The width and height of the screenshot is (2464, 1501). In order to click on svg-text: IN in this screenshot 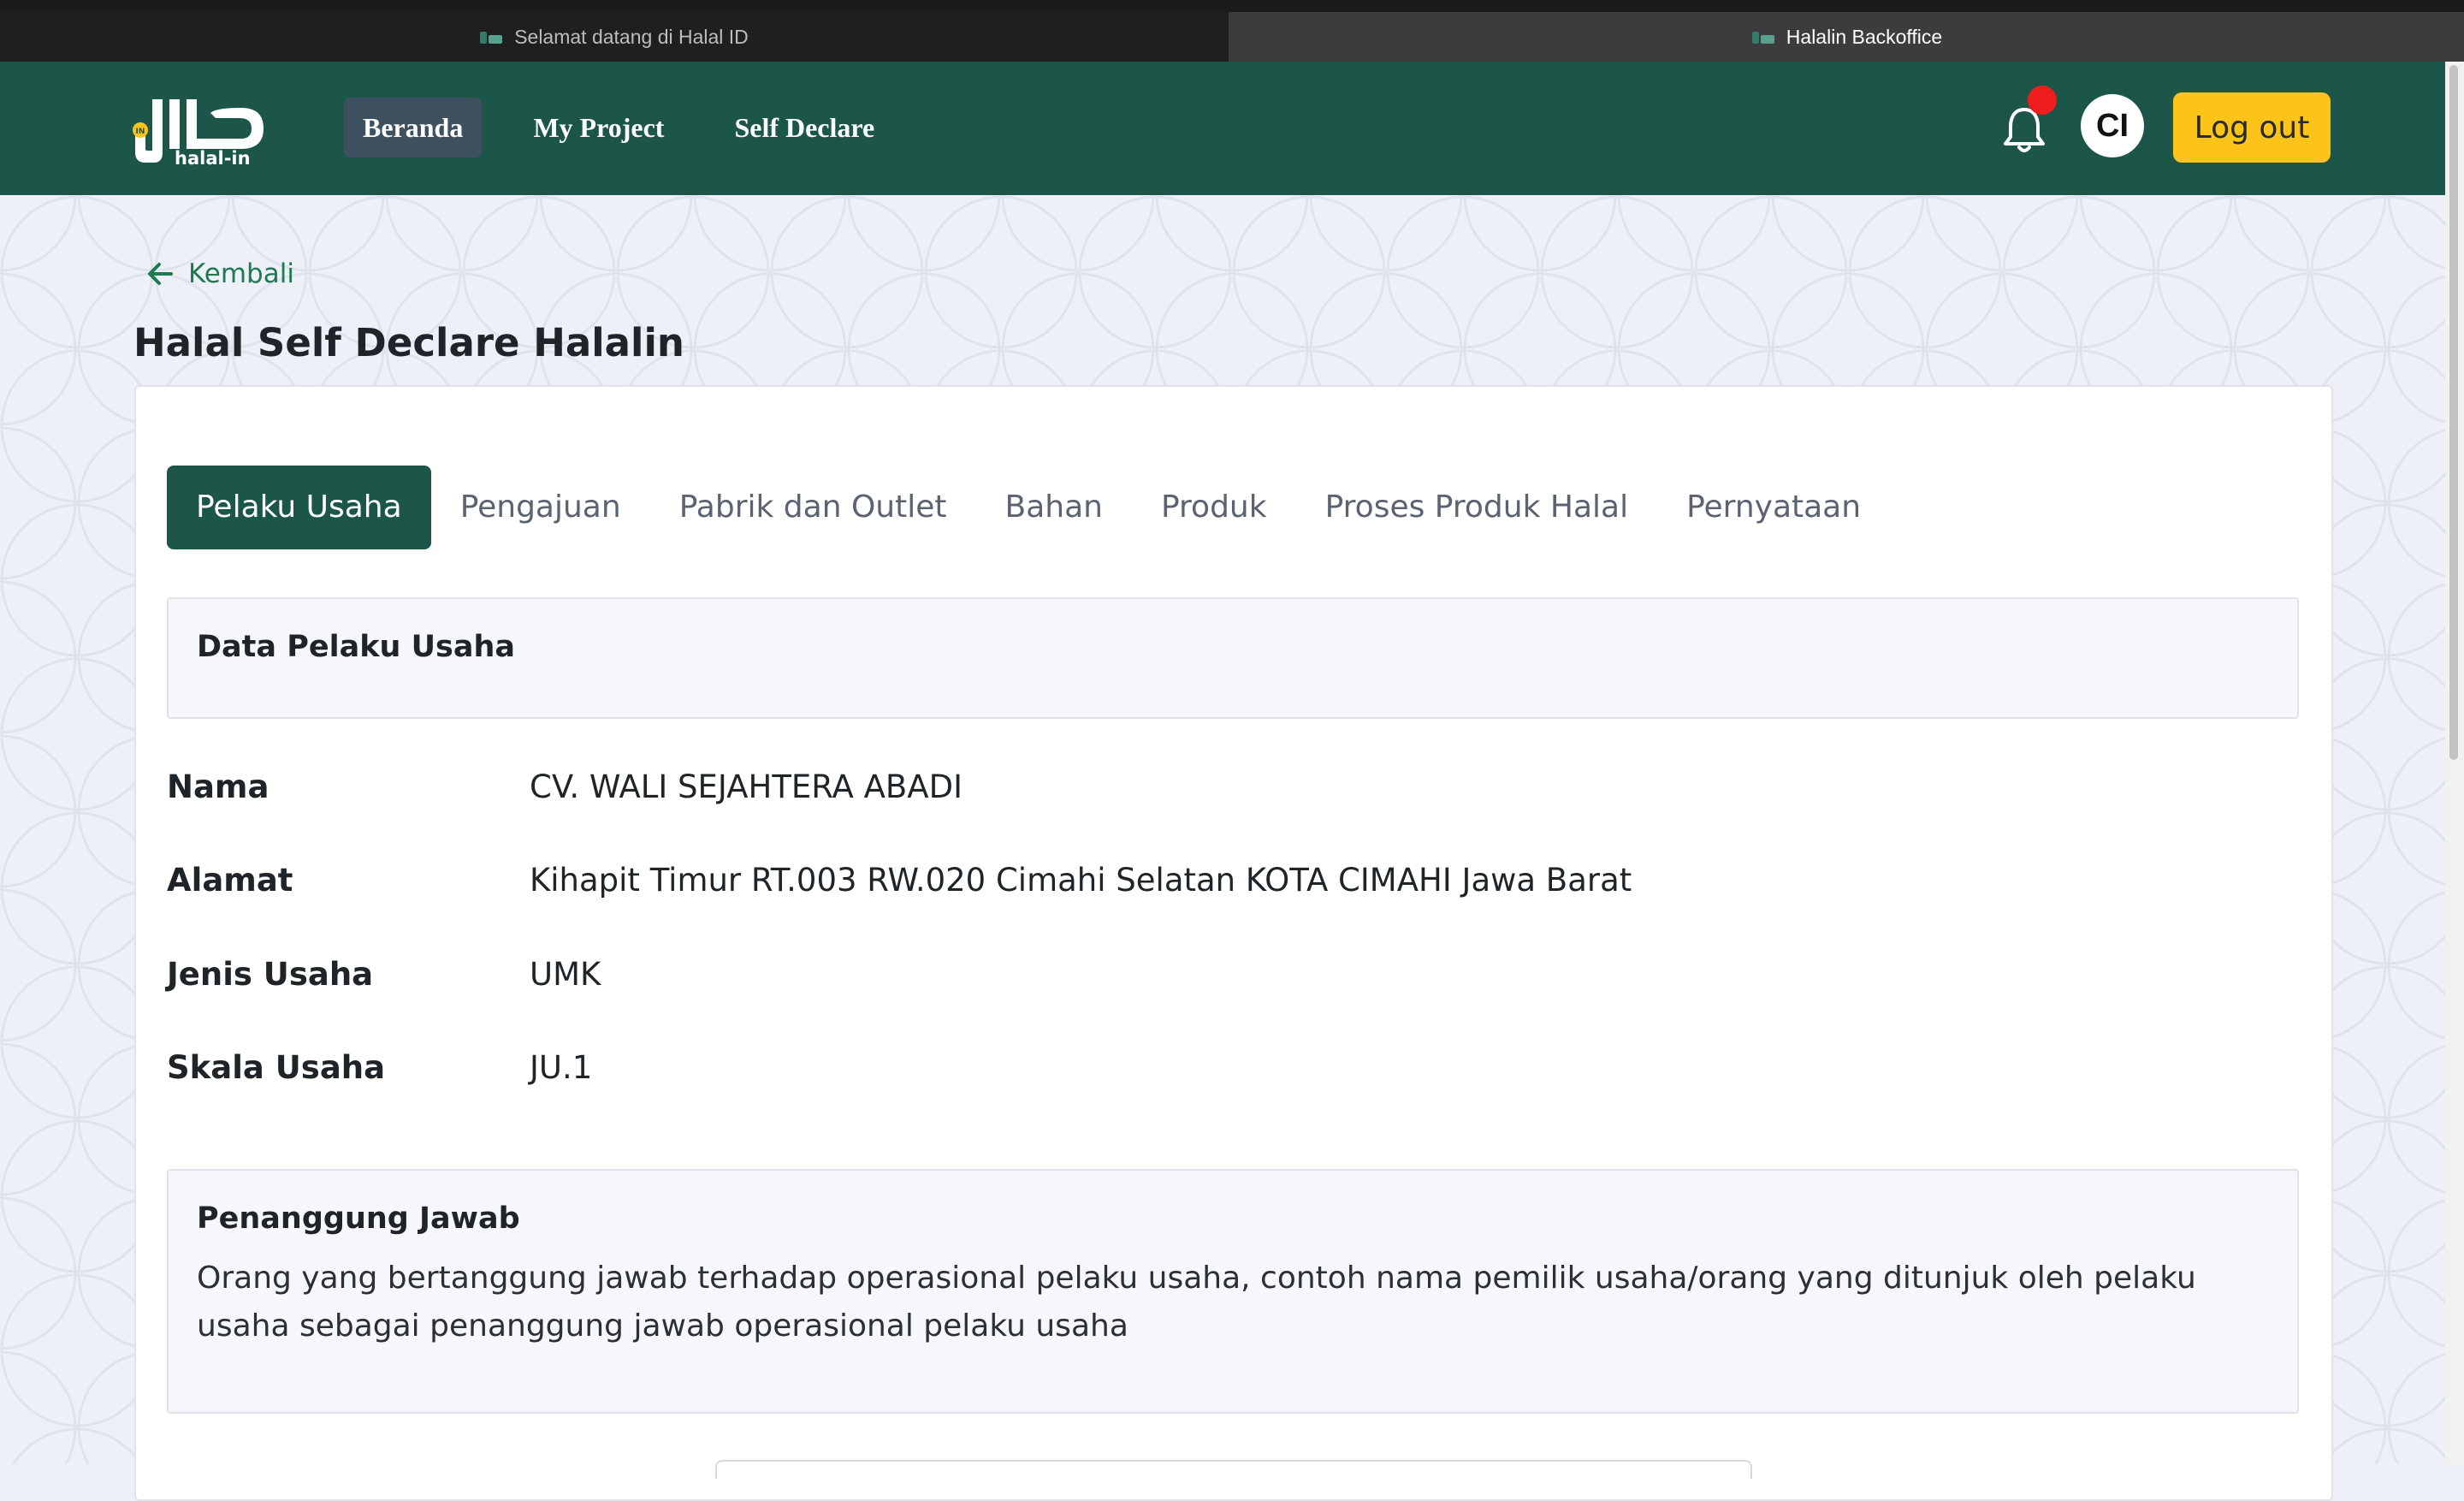, I will do `click(140, 132)`.